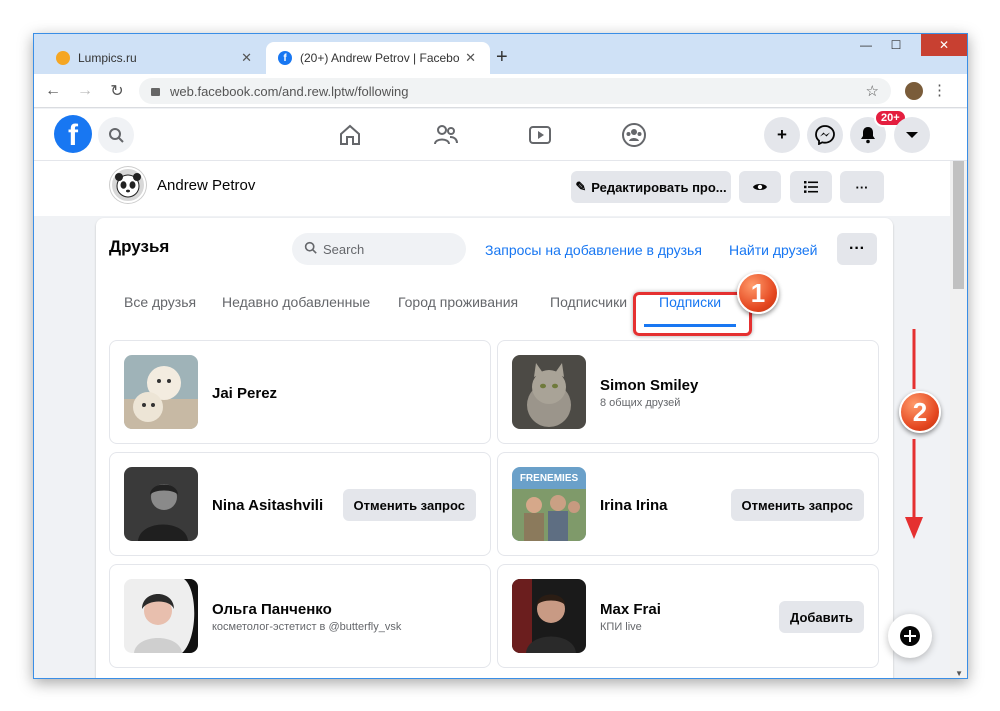  Describe the element at coordinates (379, 249) in the screenshot. I see `friends-search-input: Search` at that location.